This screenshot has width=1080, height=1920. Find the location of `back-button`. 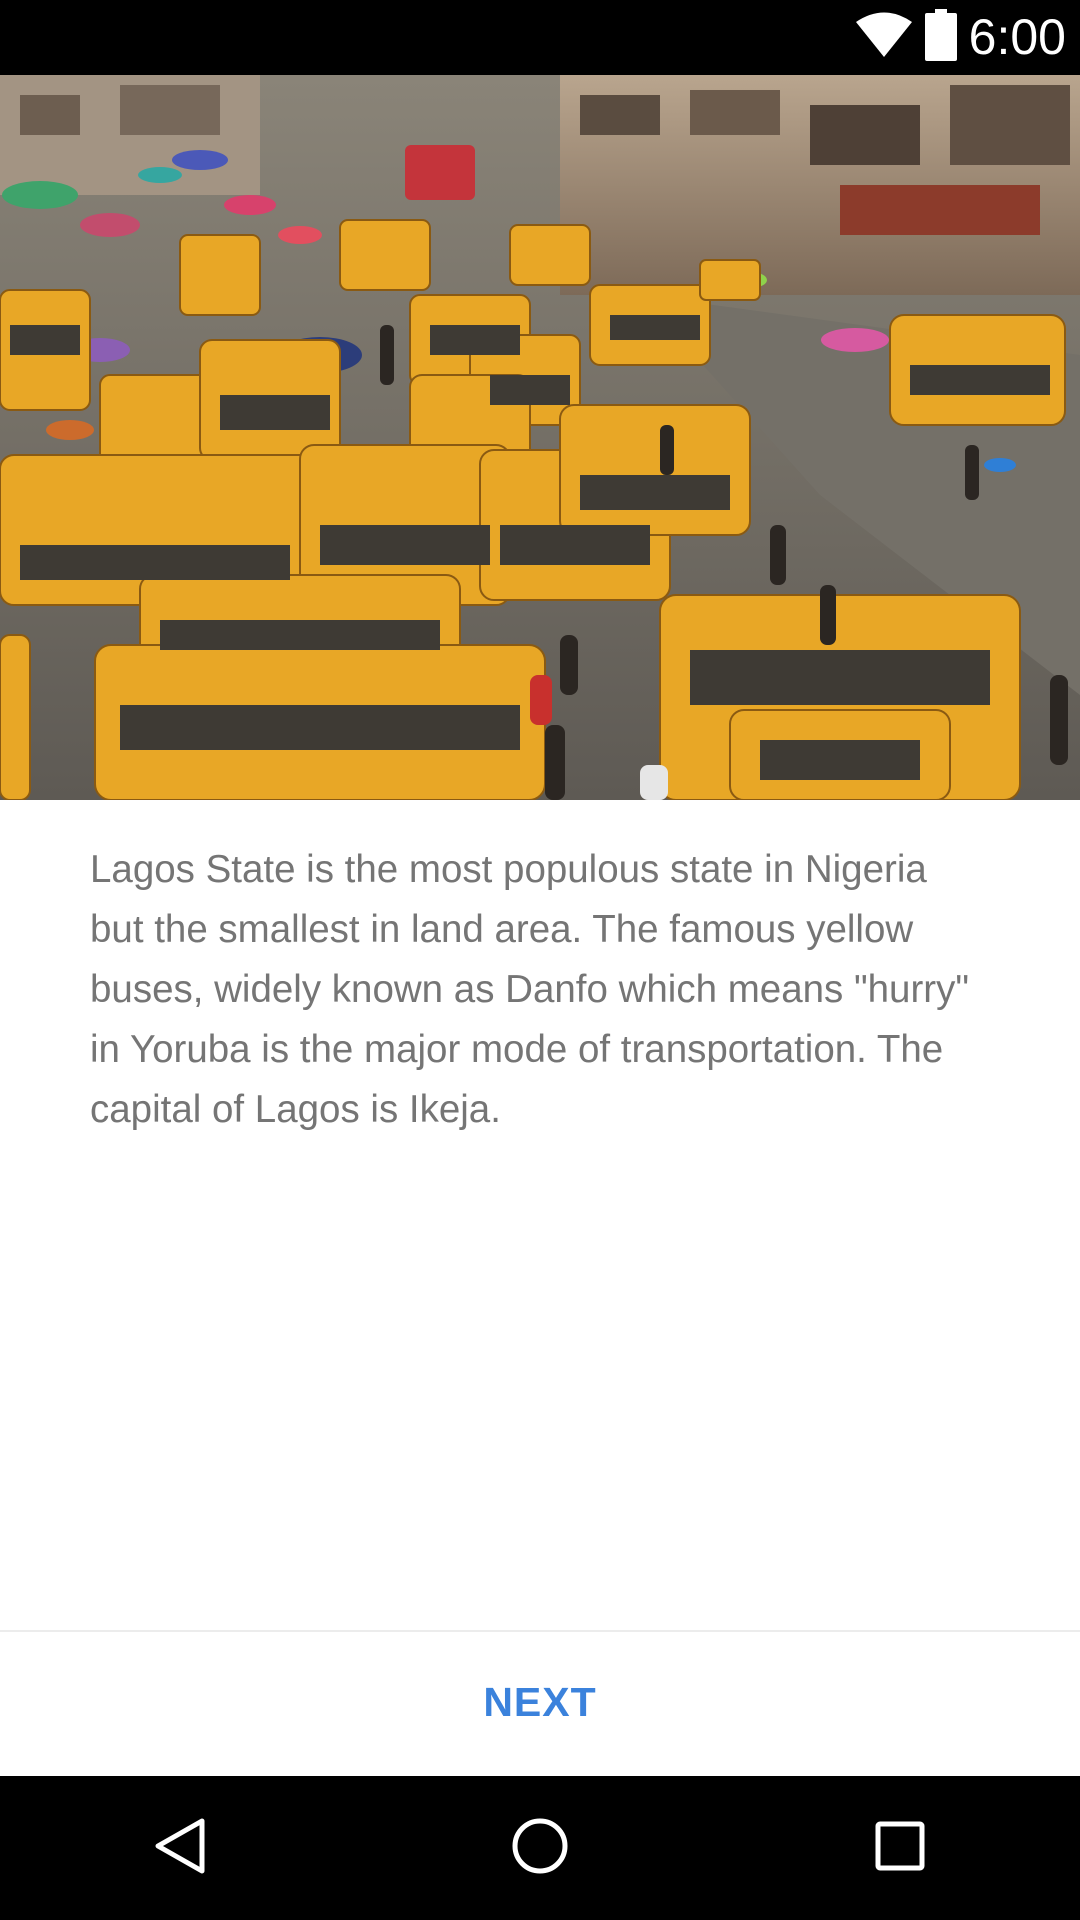

back-button is located at coordinates (180, 1848).